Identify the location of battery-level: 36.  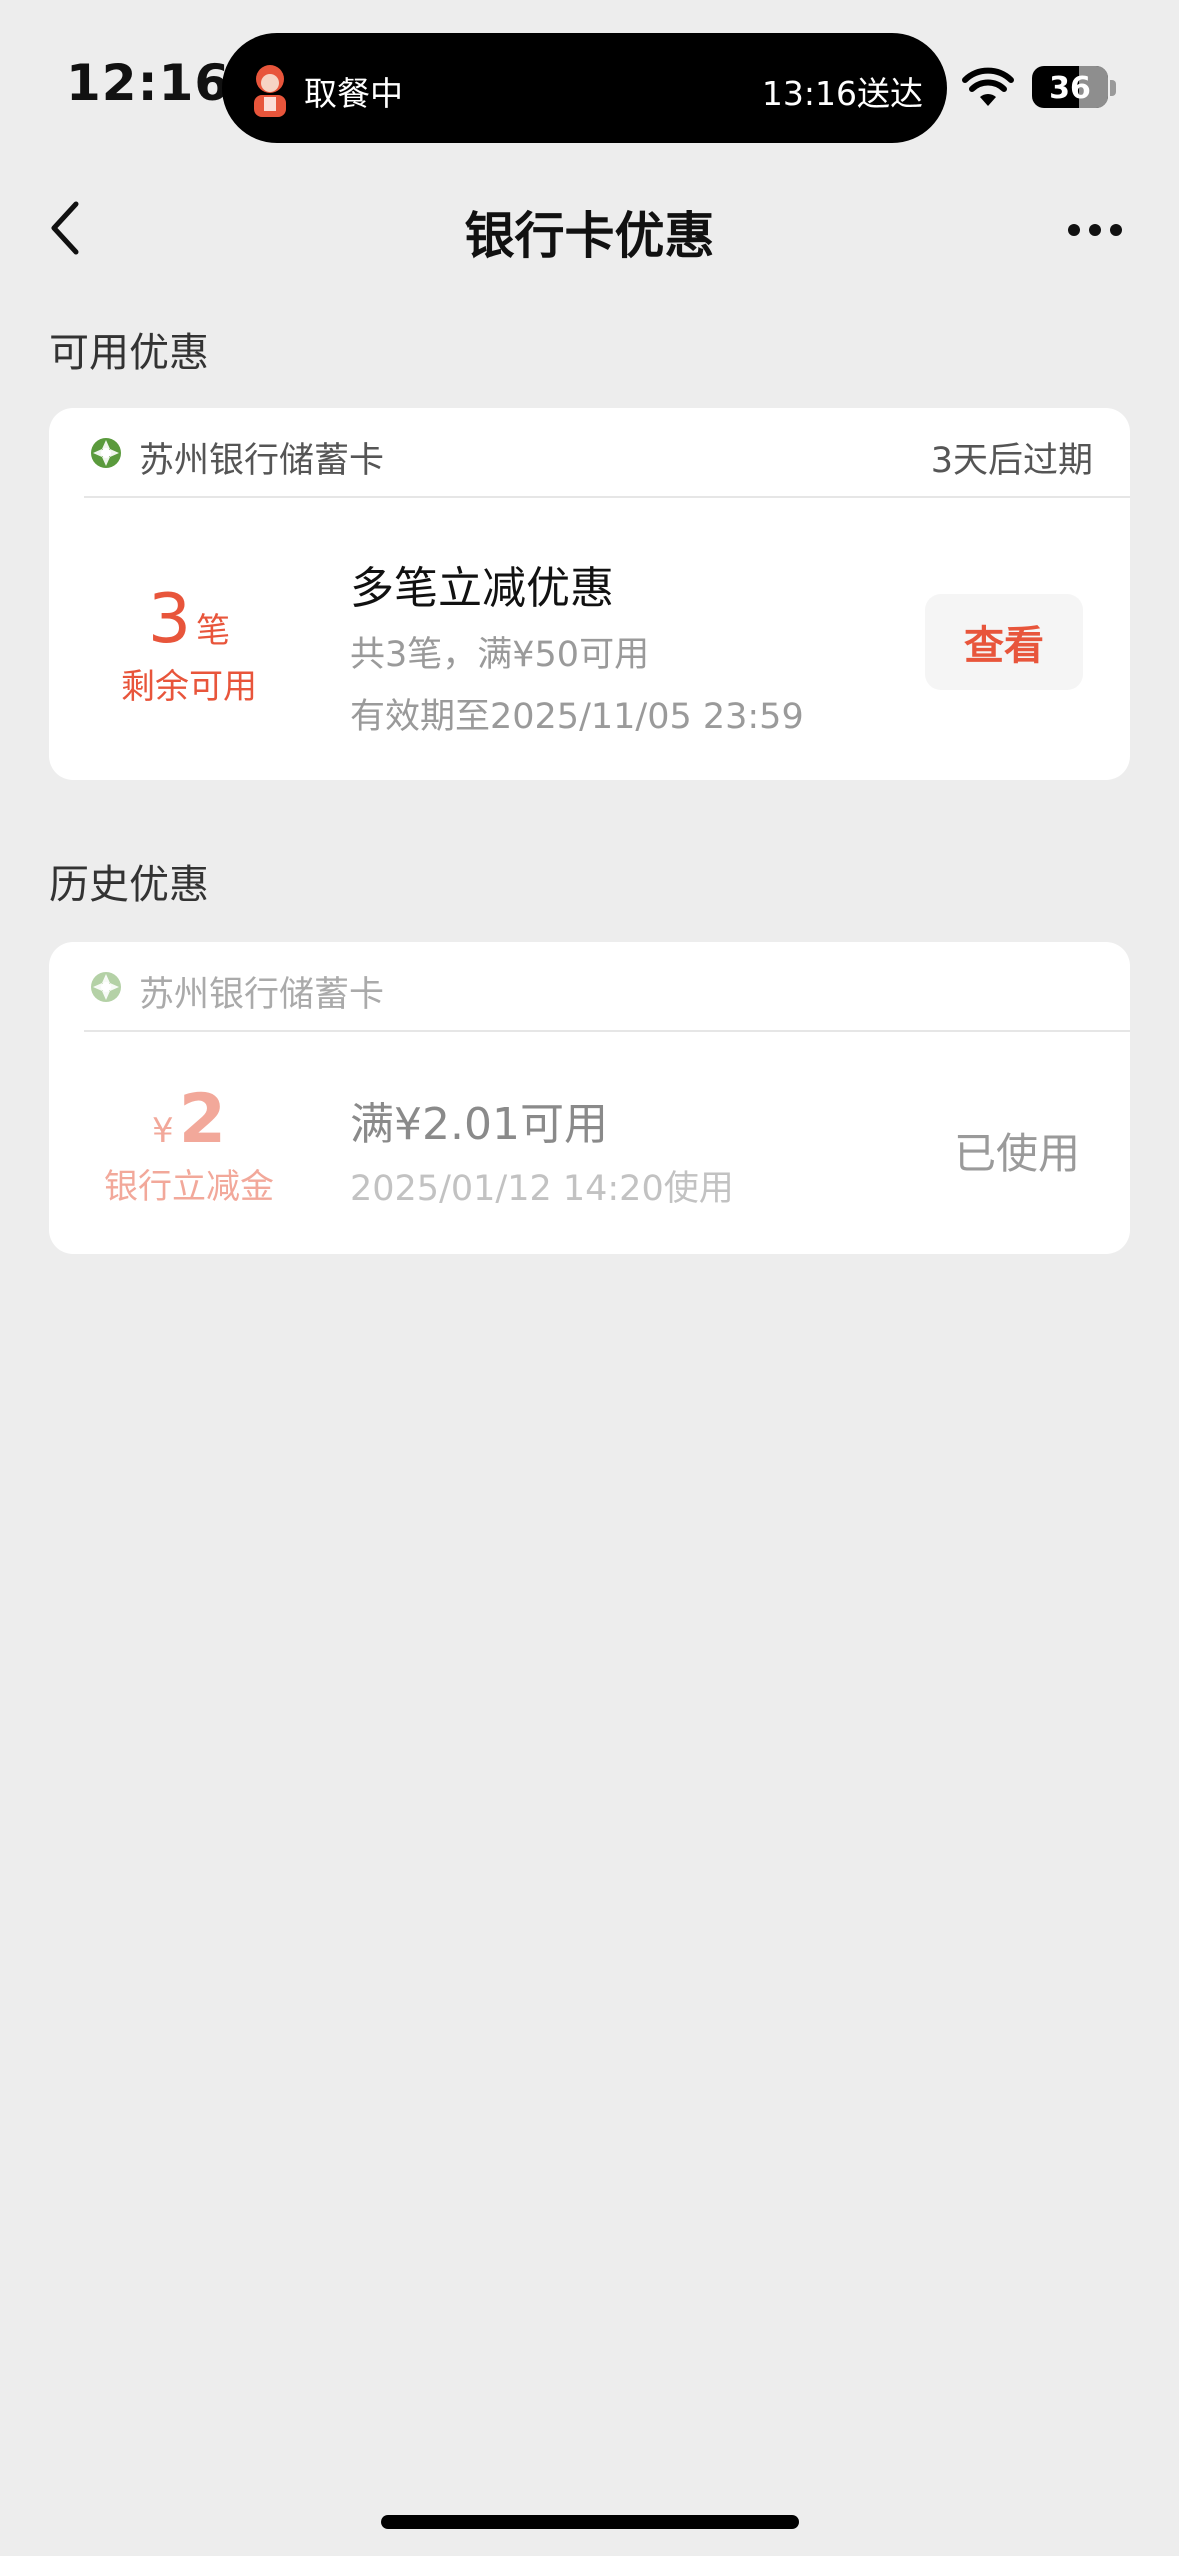
(1070, 88).